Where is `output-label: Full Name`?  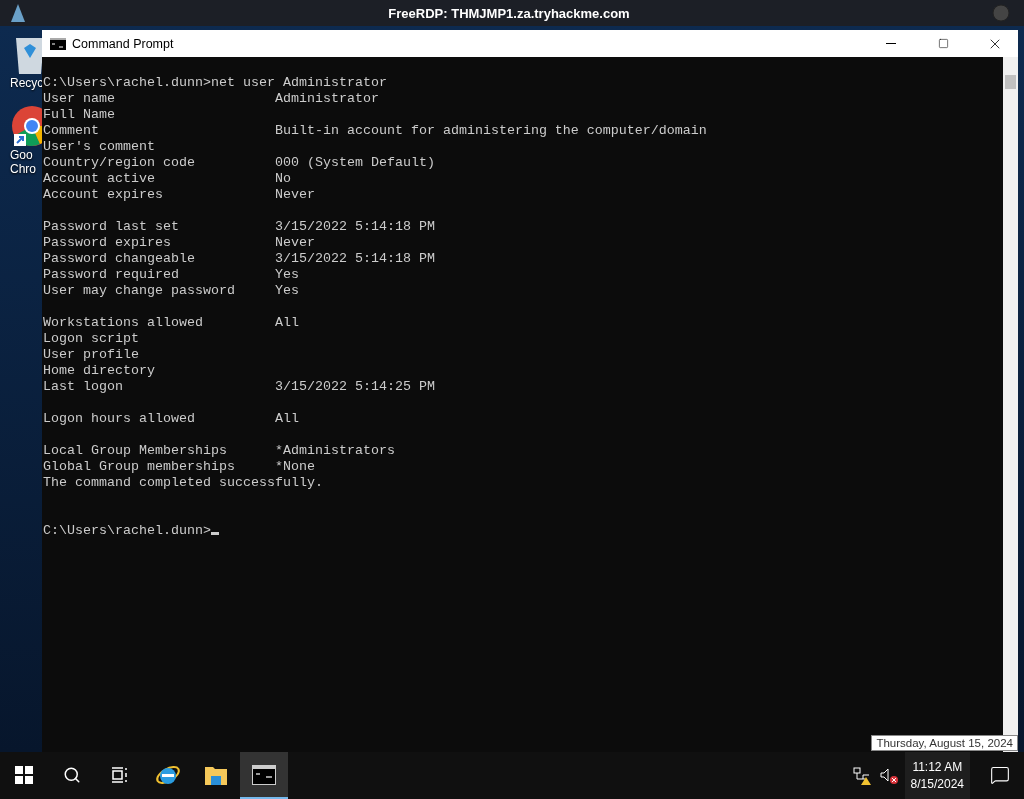 output-label: Full Name is located at coordinates (79, 115).